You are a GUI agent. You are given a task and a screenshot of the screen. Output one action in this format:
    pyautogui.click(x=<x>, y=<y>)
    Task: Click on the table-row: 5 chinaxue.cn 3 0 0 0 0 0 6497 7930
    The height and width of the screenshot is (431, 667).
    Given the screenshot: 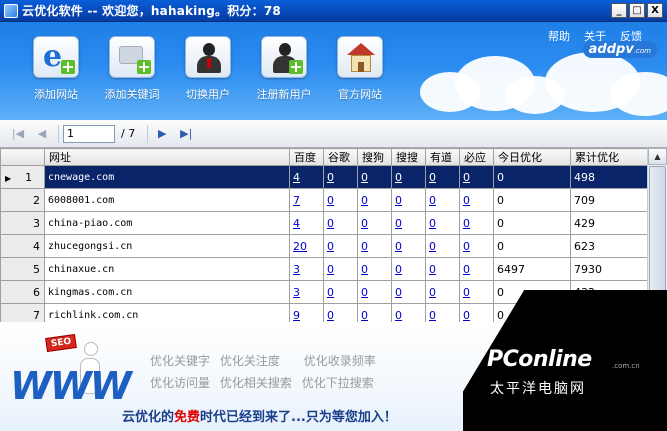 What is the action you would take?
    pyautogui.click(x=324, y=269)
    